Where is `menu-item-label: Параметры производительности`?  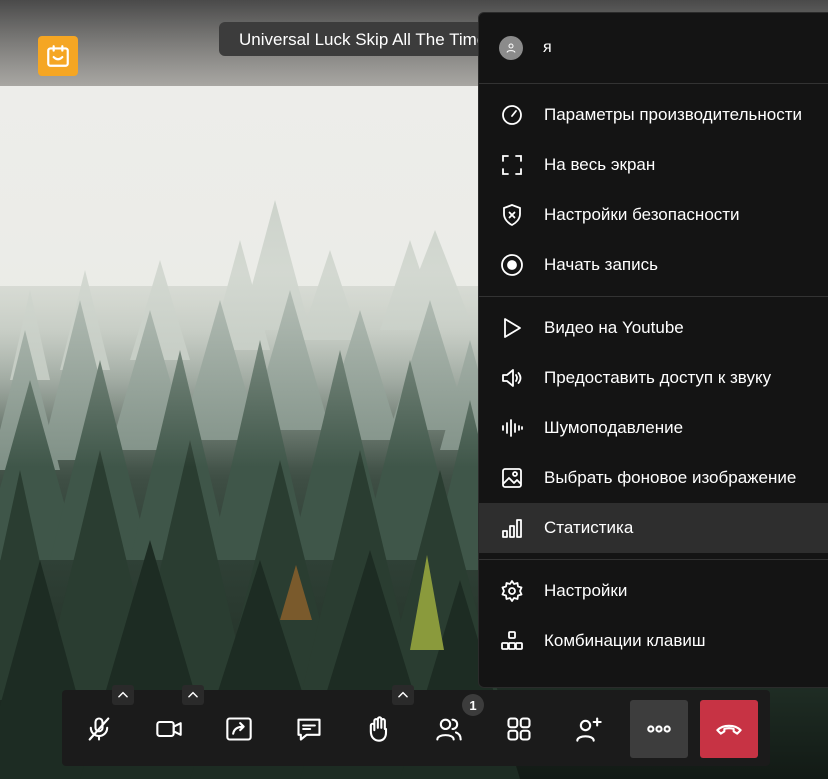 menu-item-label: Параметры производительности is located at coordinates (673, 114).